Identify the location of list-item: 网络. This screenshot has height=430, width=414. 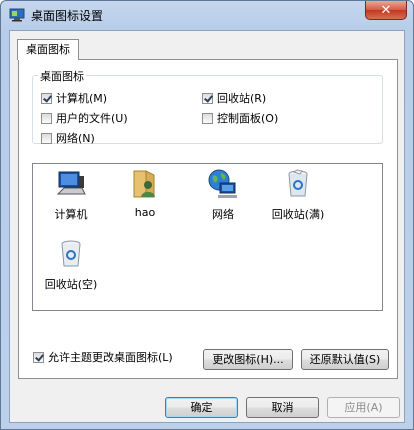
(223, 195).